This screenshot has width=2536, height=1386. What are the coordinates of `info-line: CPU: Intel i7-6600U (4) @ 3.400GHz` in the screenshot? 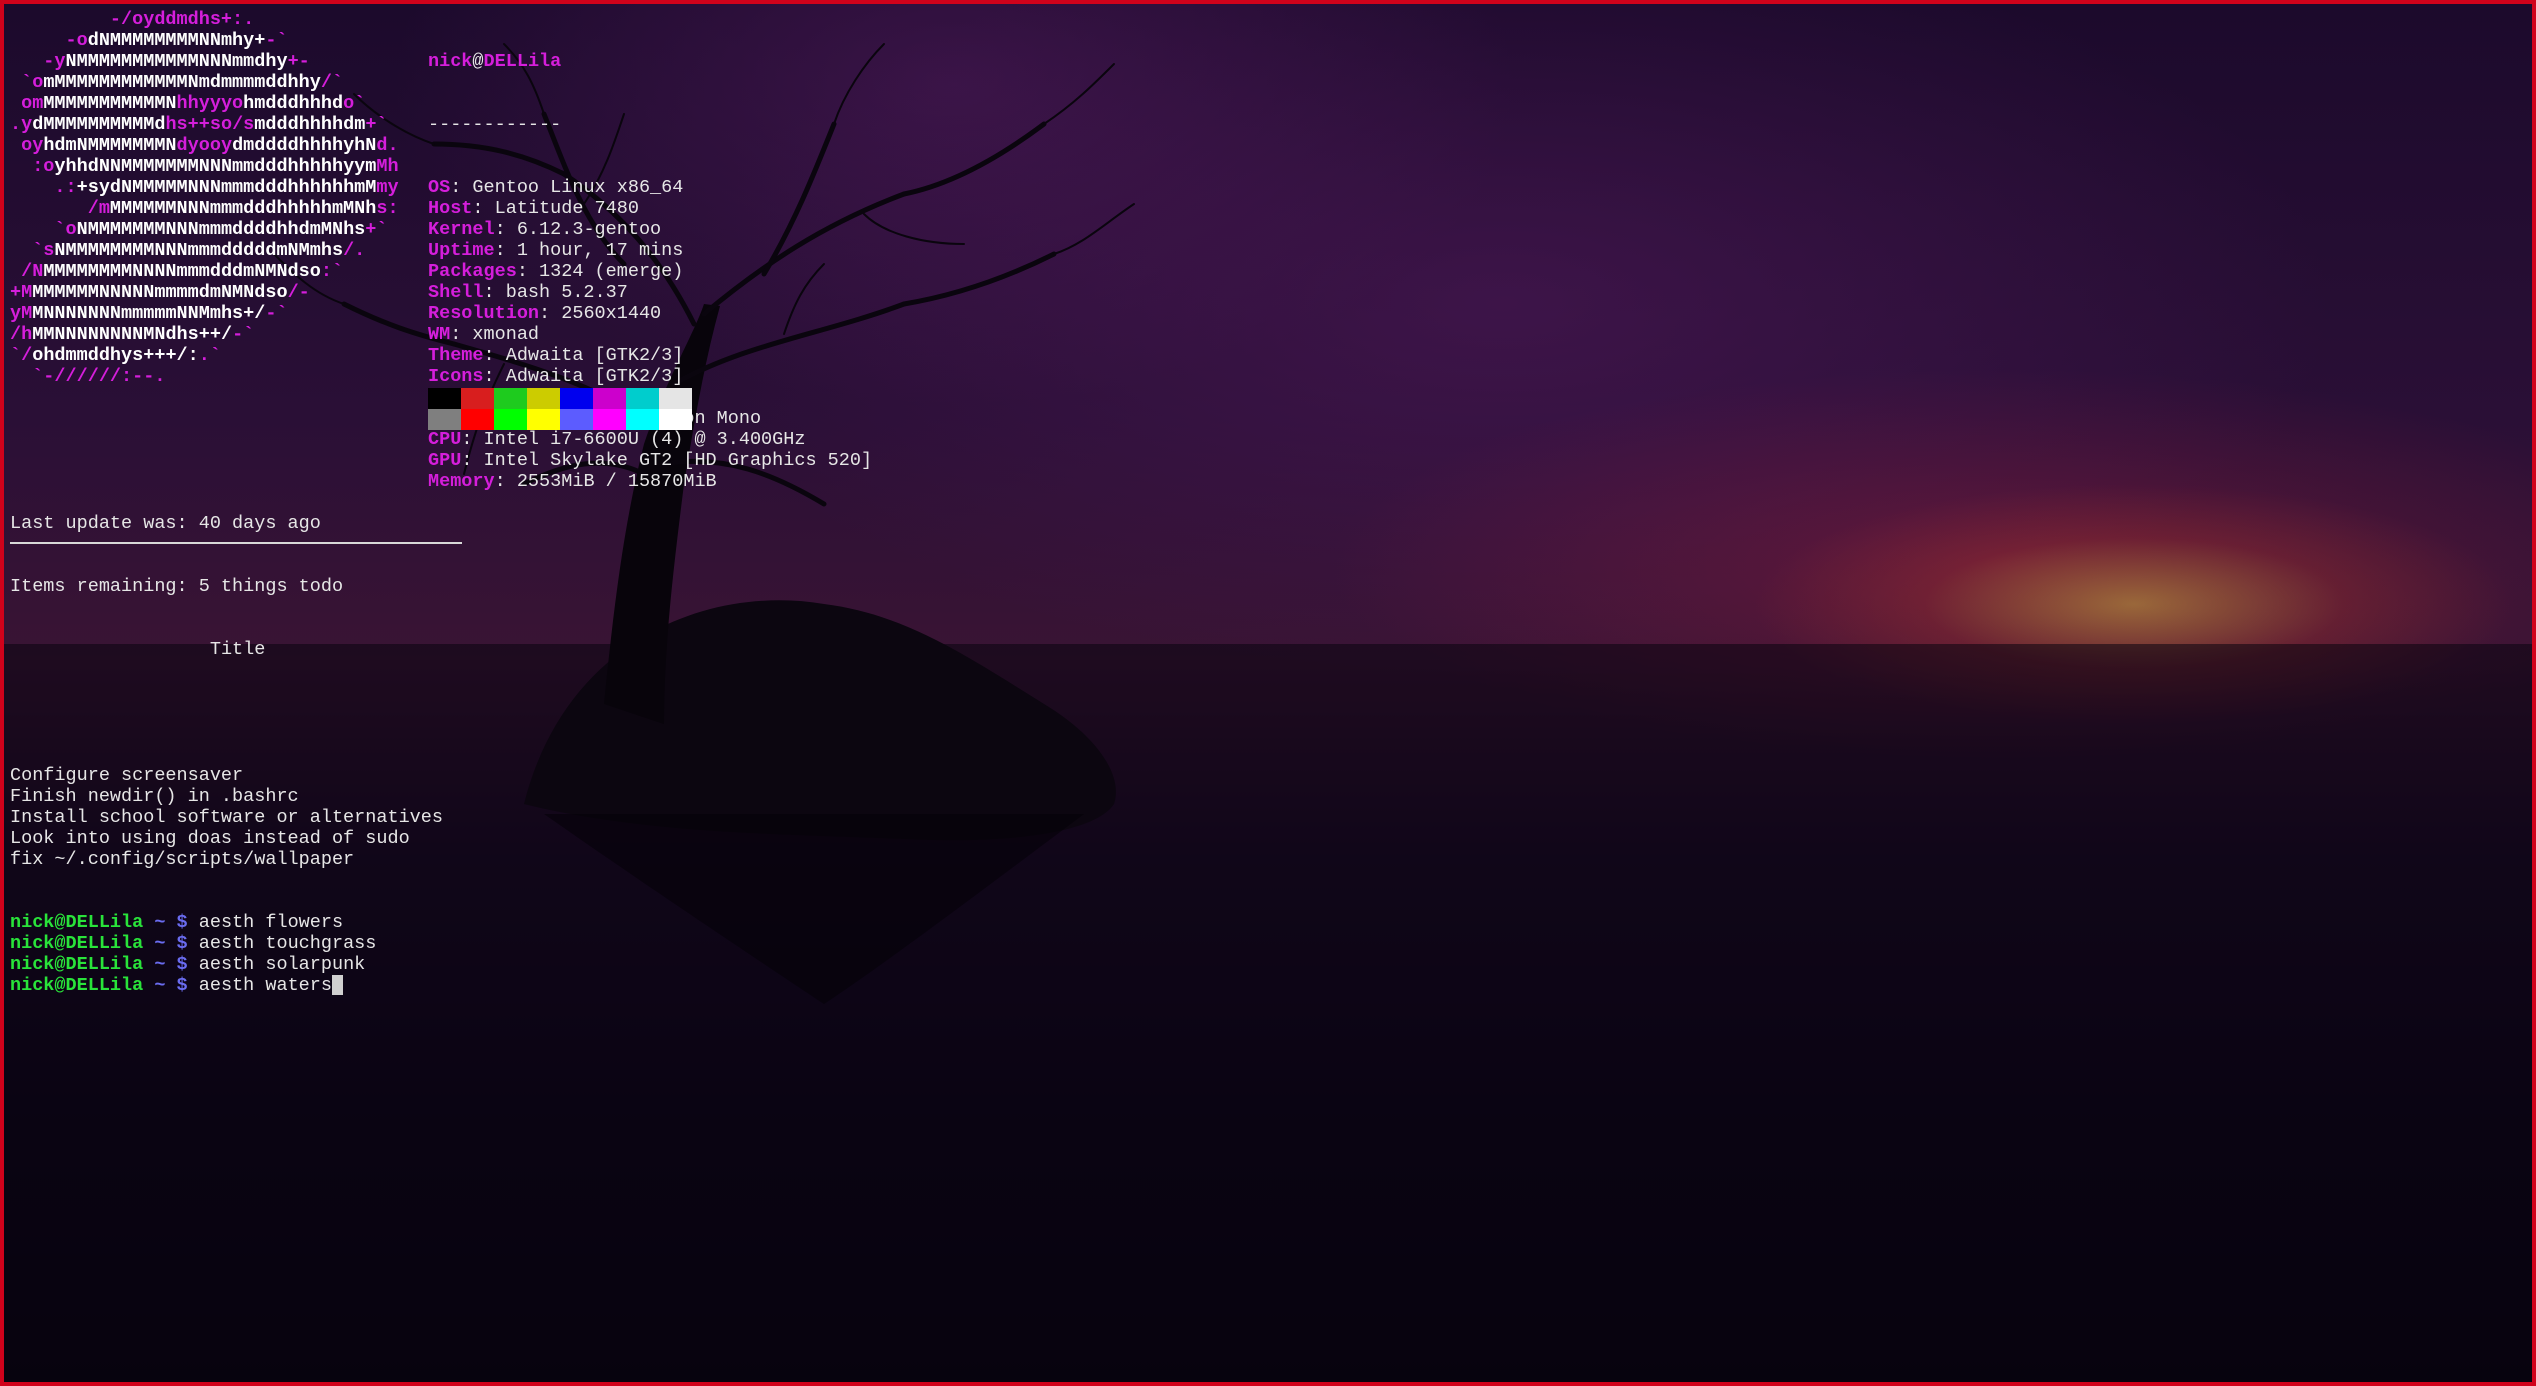 It's located at (650, 439).